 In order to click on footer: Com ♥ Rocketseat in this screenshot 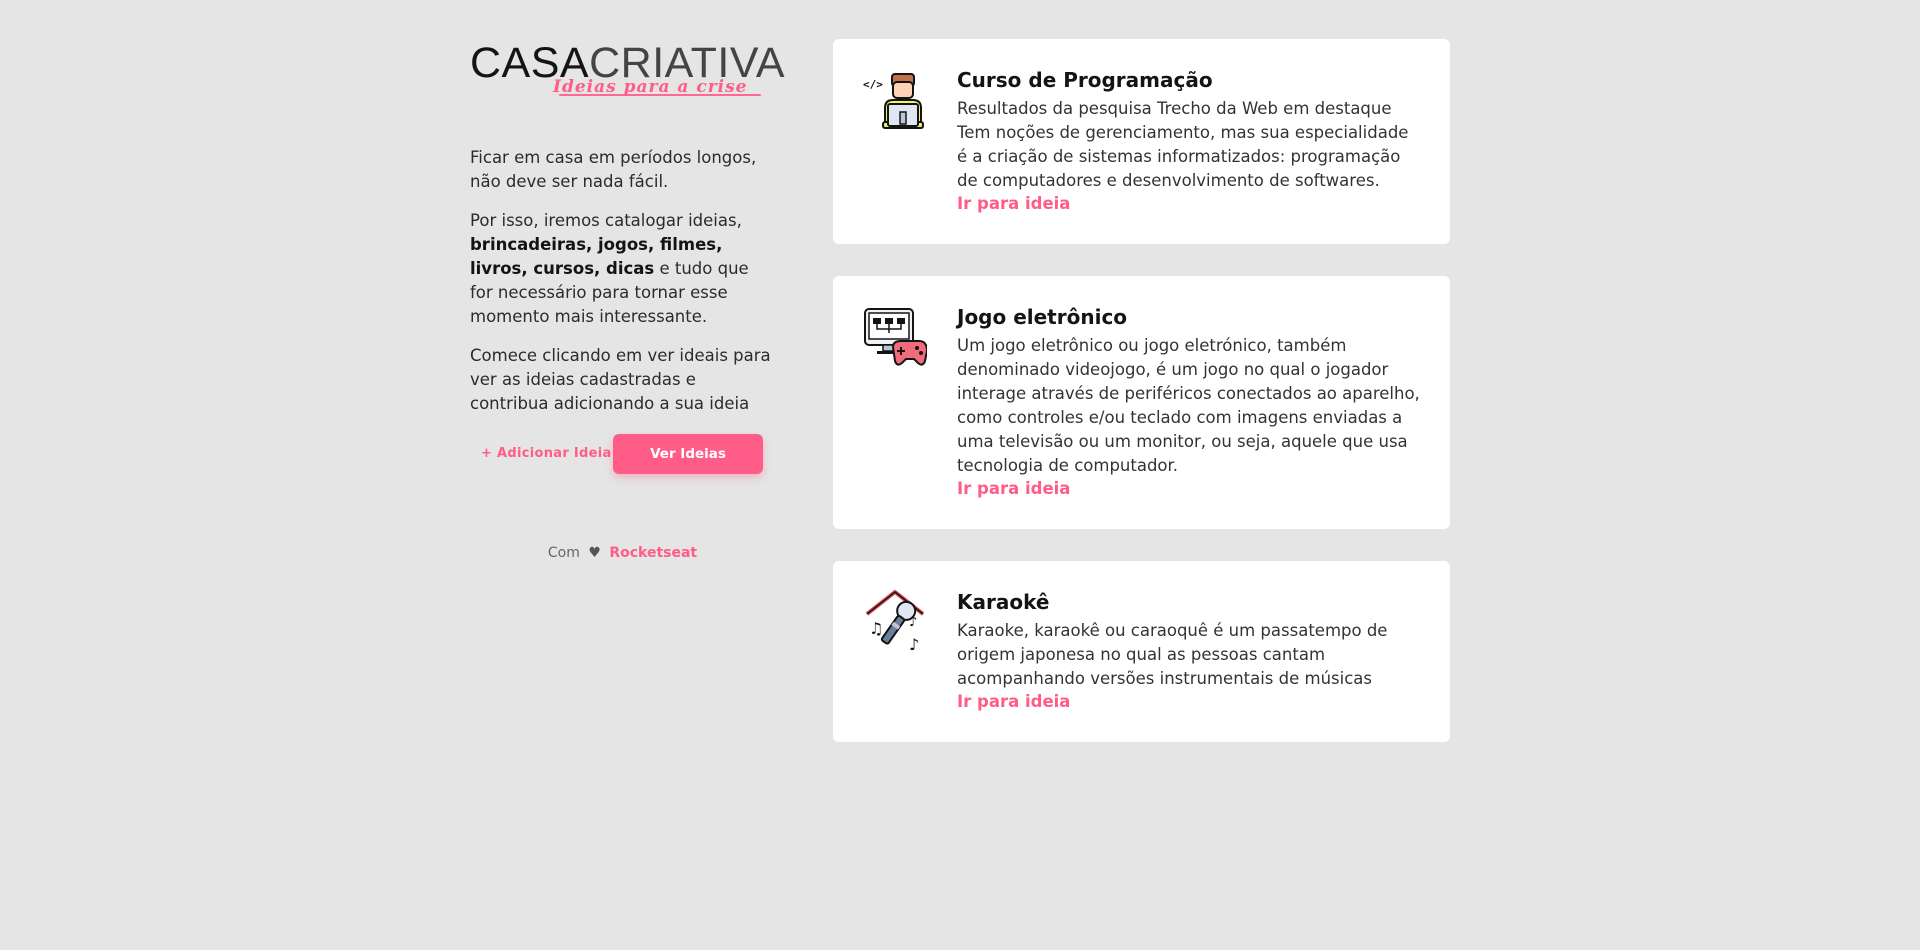, I will do `click(622, 553)`.